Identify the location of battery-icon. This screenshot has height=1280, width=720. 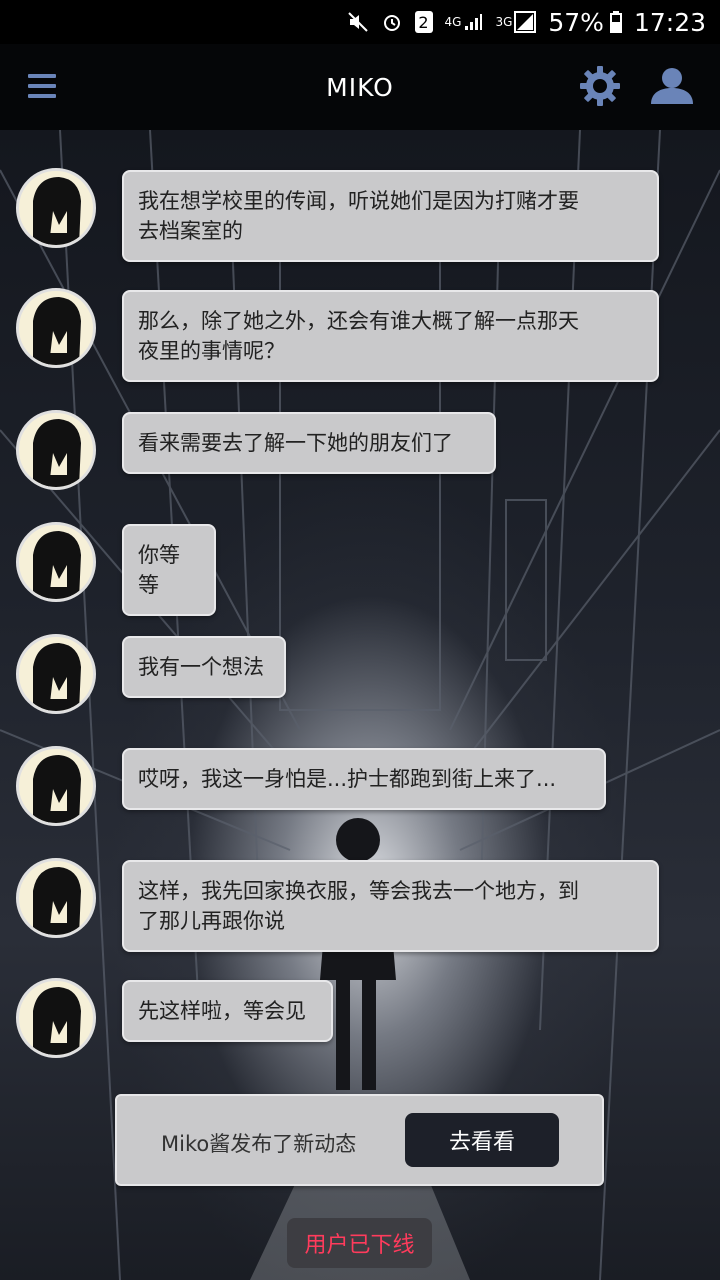
(615, 22).